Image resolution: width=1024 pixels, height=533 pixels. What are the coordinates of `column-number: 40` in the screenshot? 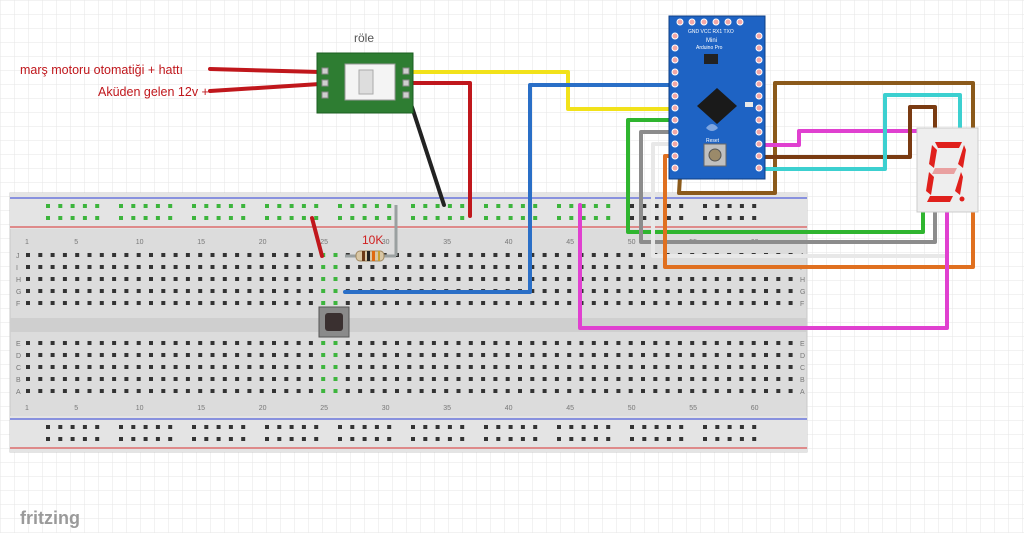 It's located at (509, 408).